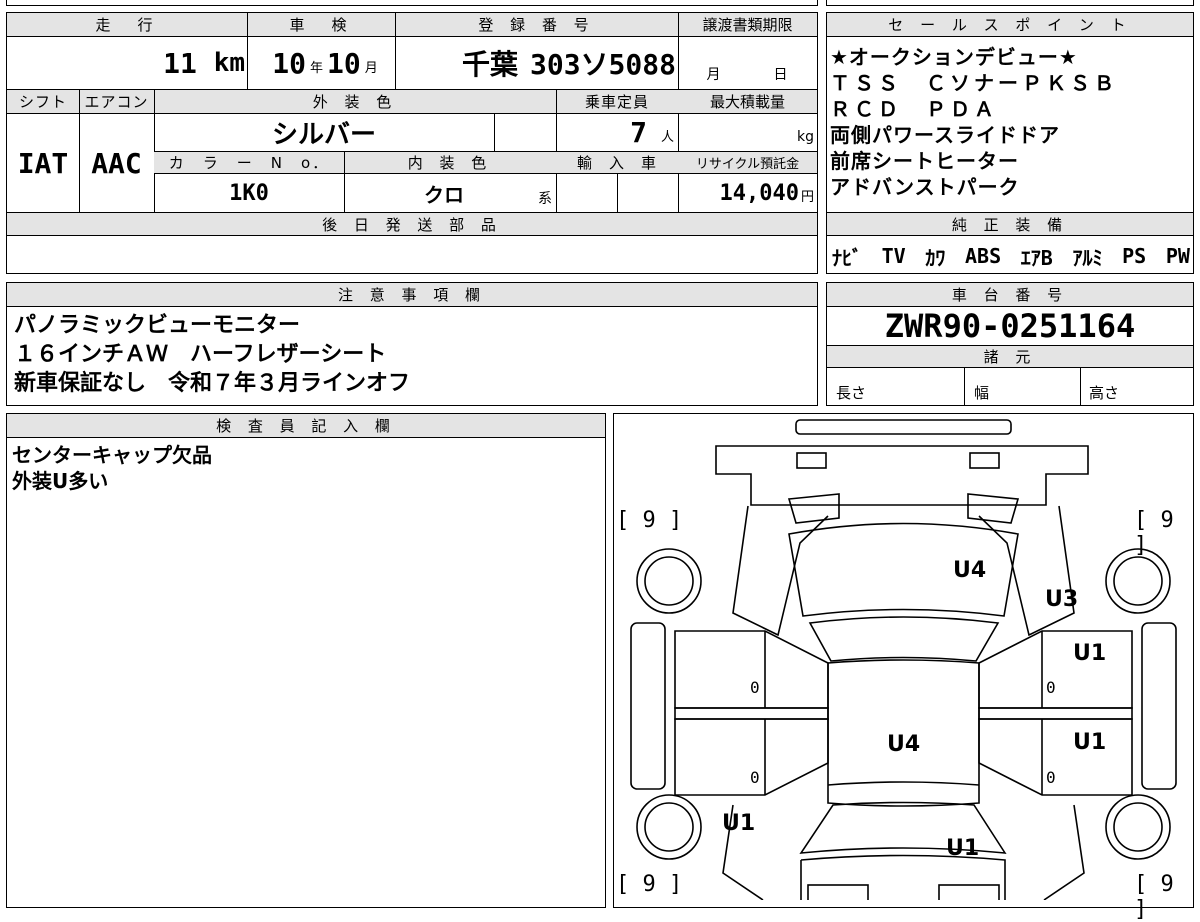 This screenshot has height=922, width=1200. I want to click on tire-tread-front-left: 0, so click(755, 687).